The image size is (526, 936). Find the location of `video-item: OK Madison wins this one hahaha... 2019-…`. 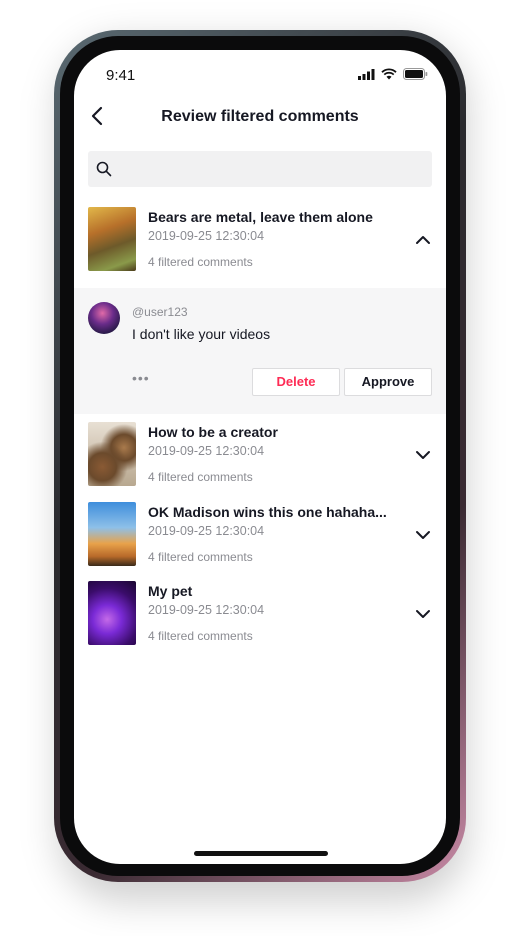

video-item: OK Madison wins this one hahaha... 2019-… is located at coordinates (260, 536).